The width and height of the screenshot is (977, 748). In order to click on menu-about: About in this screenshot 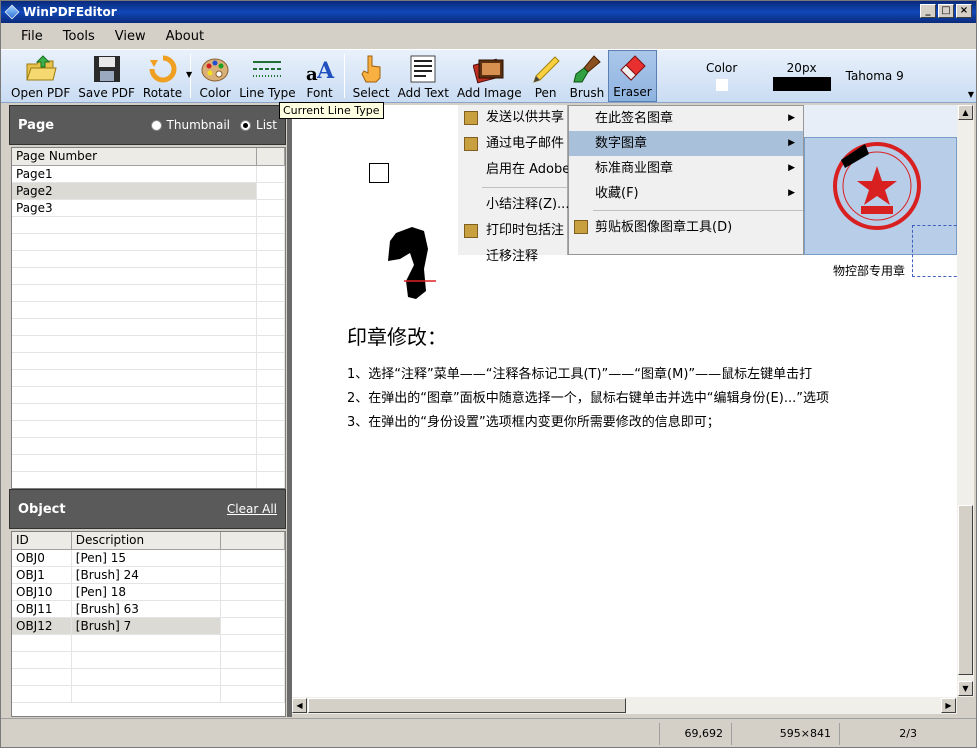, I will do `click(185, 36)`.